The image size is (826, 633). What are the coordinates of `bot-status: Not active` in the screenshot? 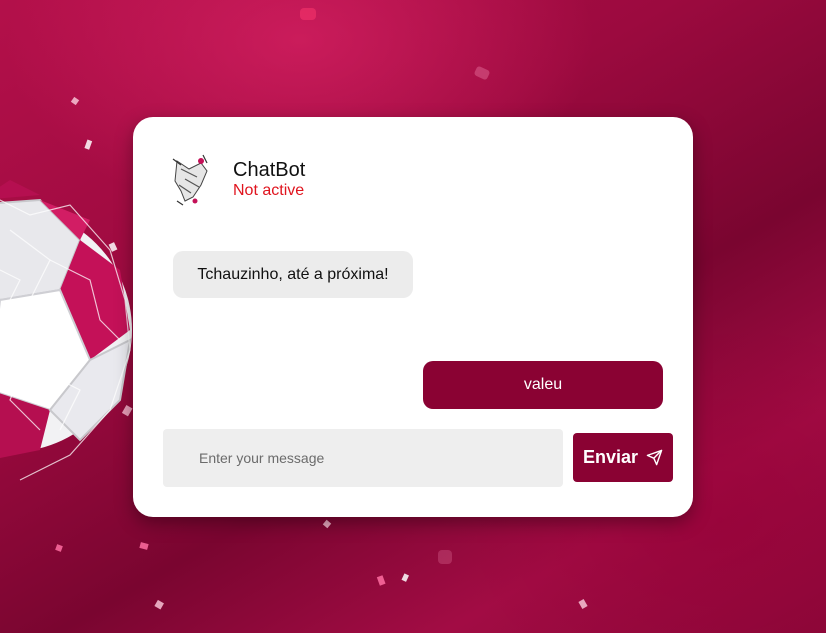 It's located at (269, 190).